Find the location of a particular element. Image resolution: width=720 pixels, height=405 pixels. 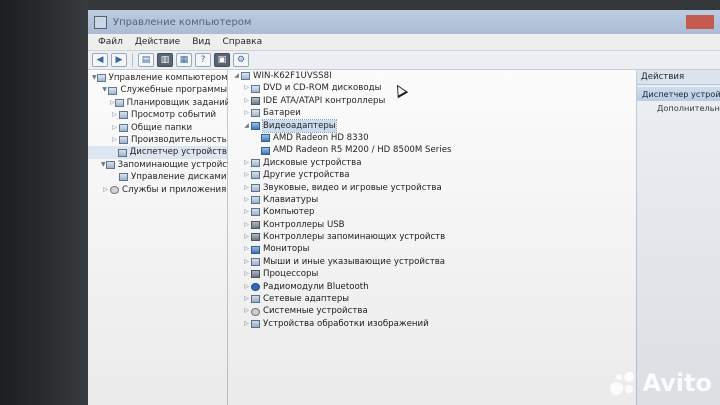

properties-icon: ▦ is located at coordinates (184, 60).